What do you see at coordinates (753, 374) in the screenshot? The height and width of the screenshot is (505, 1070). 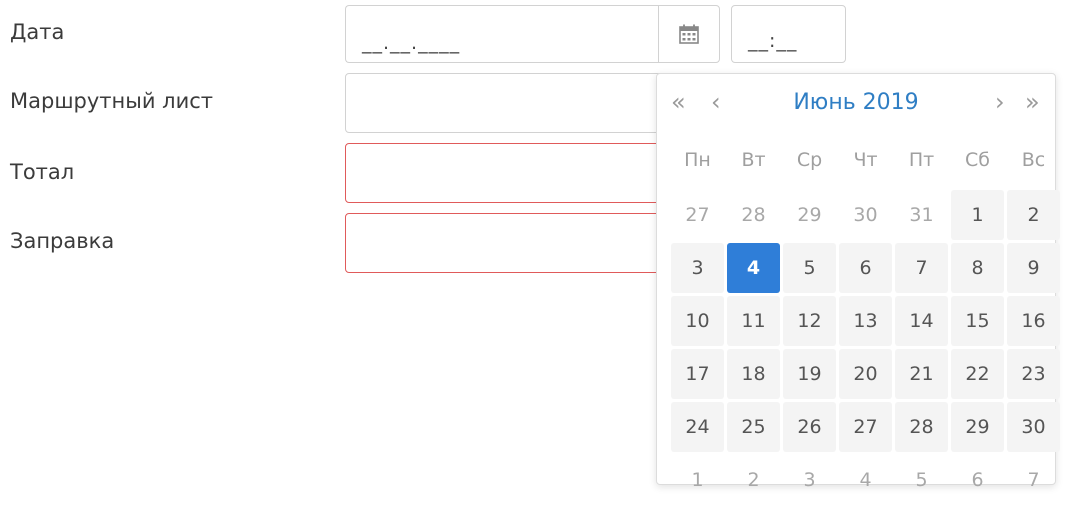 I see `calendar-day: 18` at bounding box center [753, 374].